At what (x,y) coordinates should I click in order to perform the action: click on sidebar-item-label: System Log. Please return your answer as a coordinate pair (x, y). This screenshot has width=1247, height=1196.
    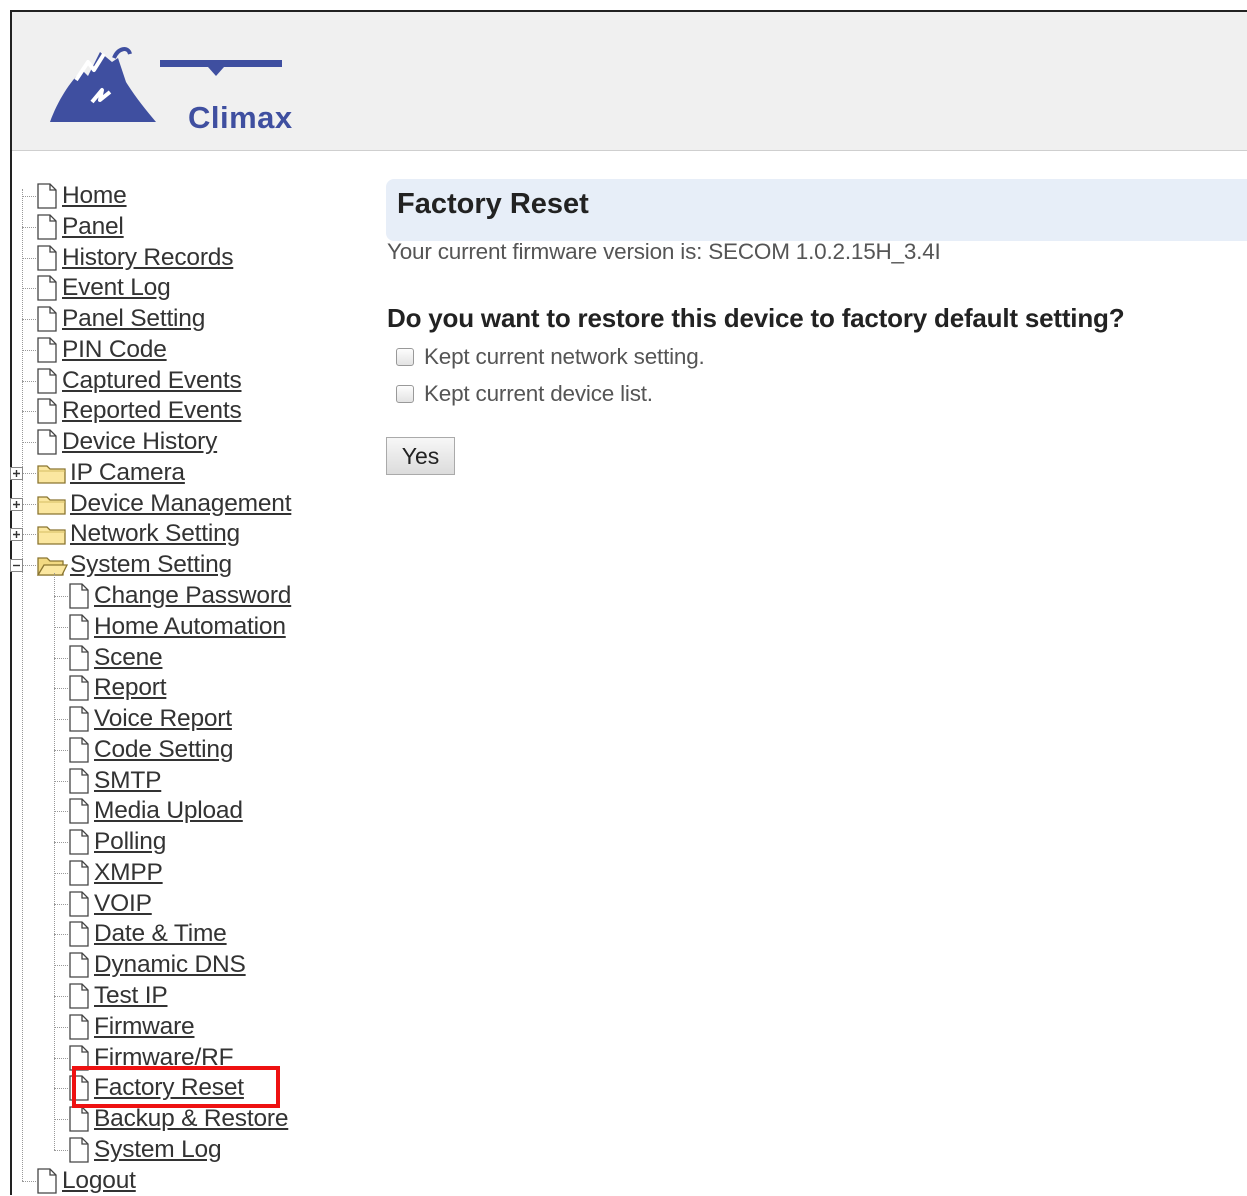
    Looking at the image, I should click on (158, 1150).